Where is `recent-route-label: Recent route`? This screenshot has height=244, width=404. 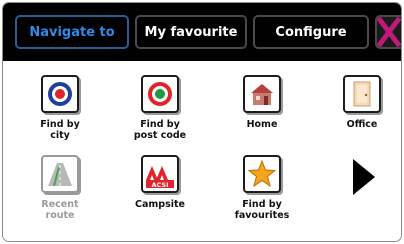 recent-route-label: Recent route is located at coordinates (60, 210).